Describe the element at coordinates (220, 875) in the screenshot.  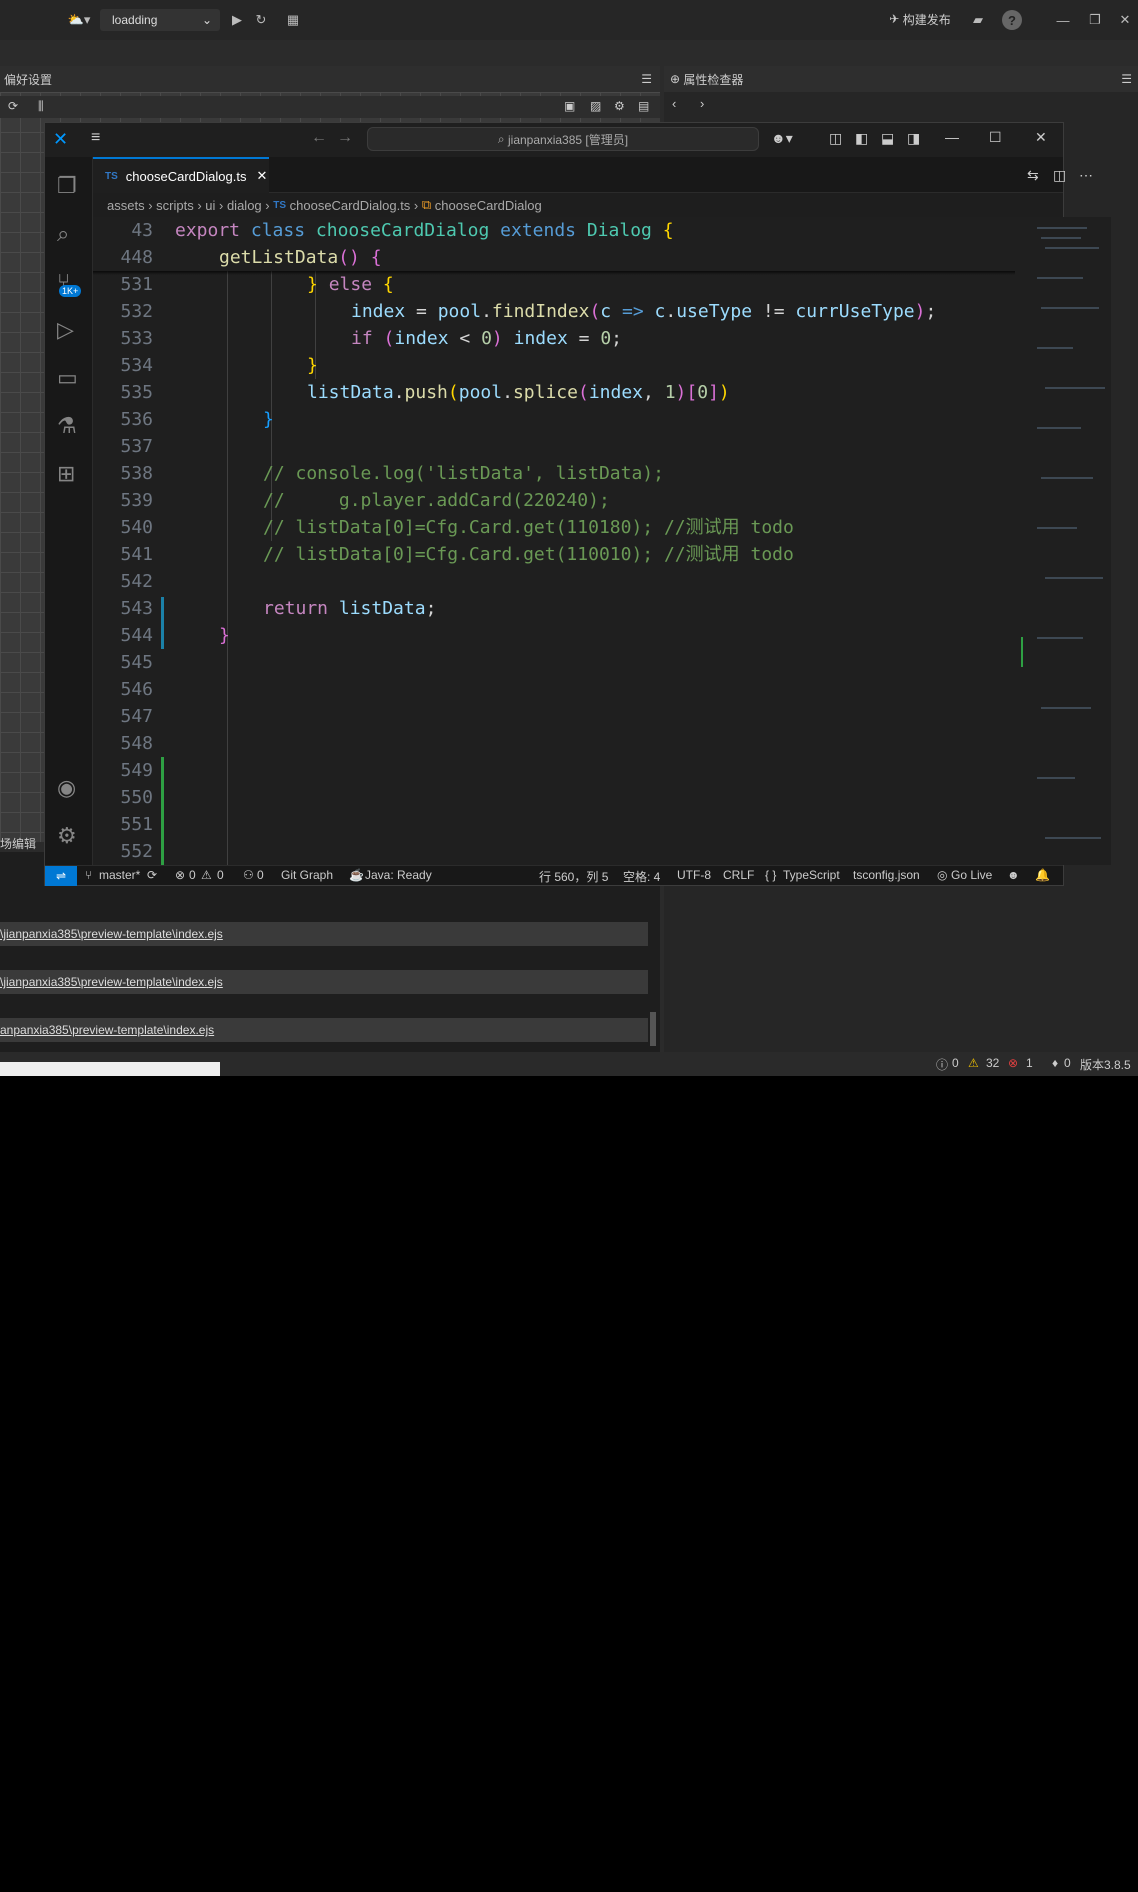
I see `warning-count: 0` at that location.